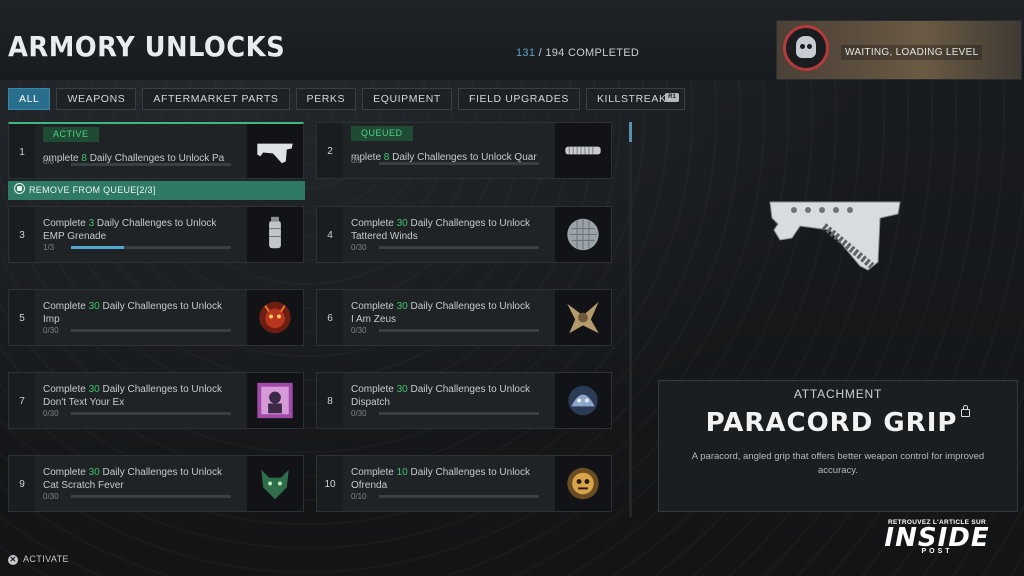 This screenshot has width=1024, height=576. Describe the element at coordinates (384, 236) in the screenshot. I see `reward-name: Tattered Winds` at that location.